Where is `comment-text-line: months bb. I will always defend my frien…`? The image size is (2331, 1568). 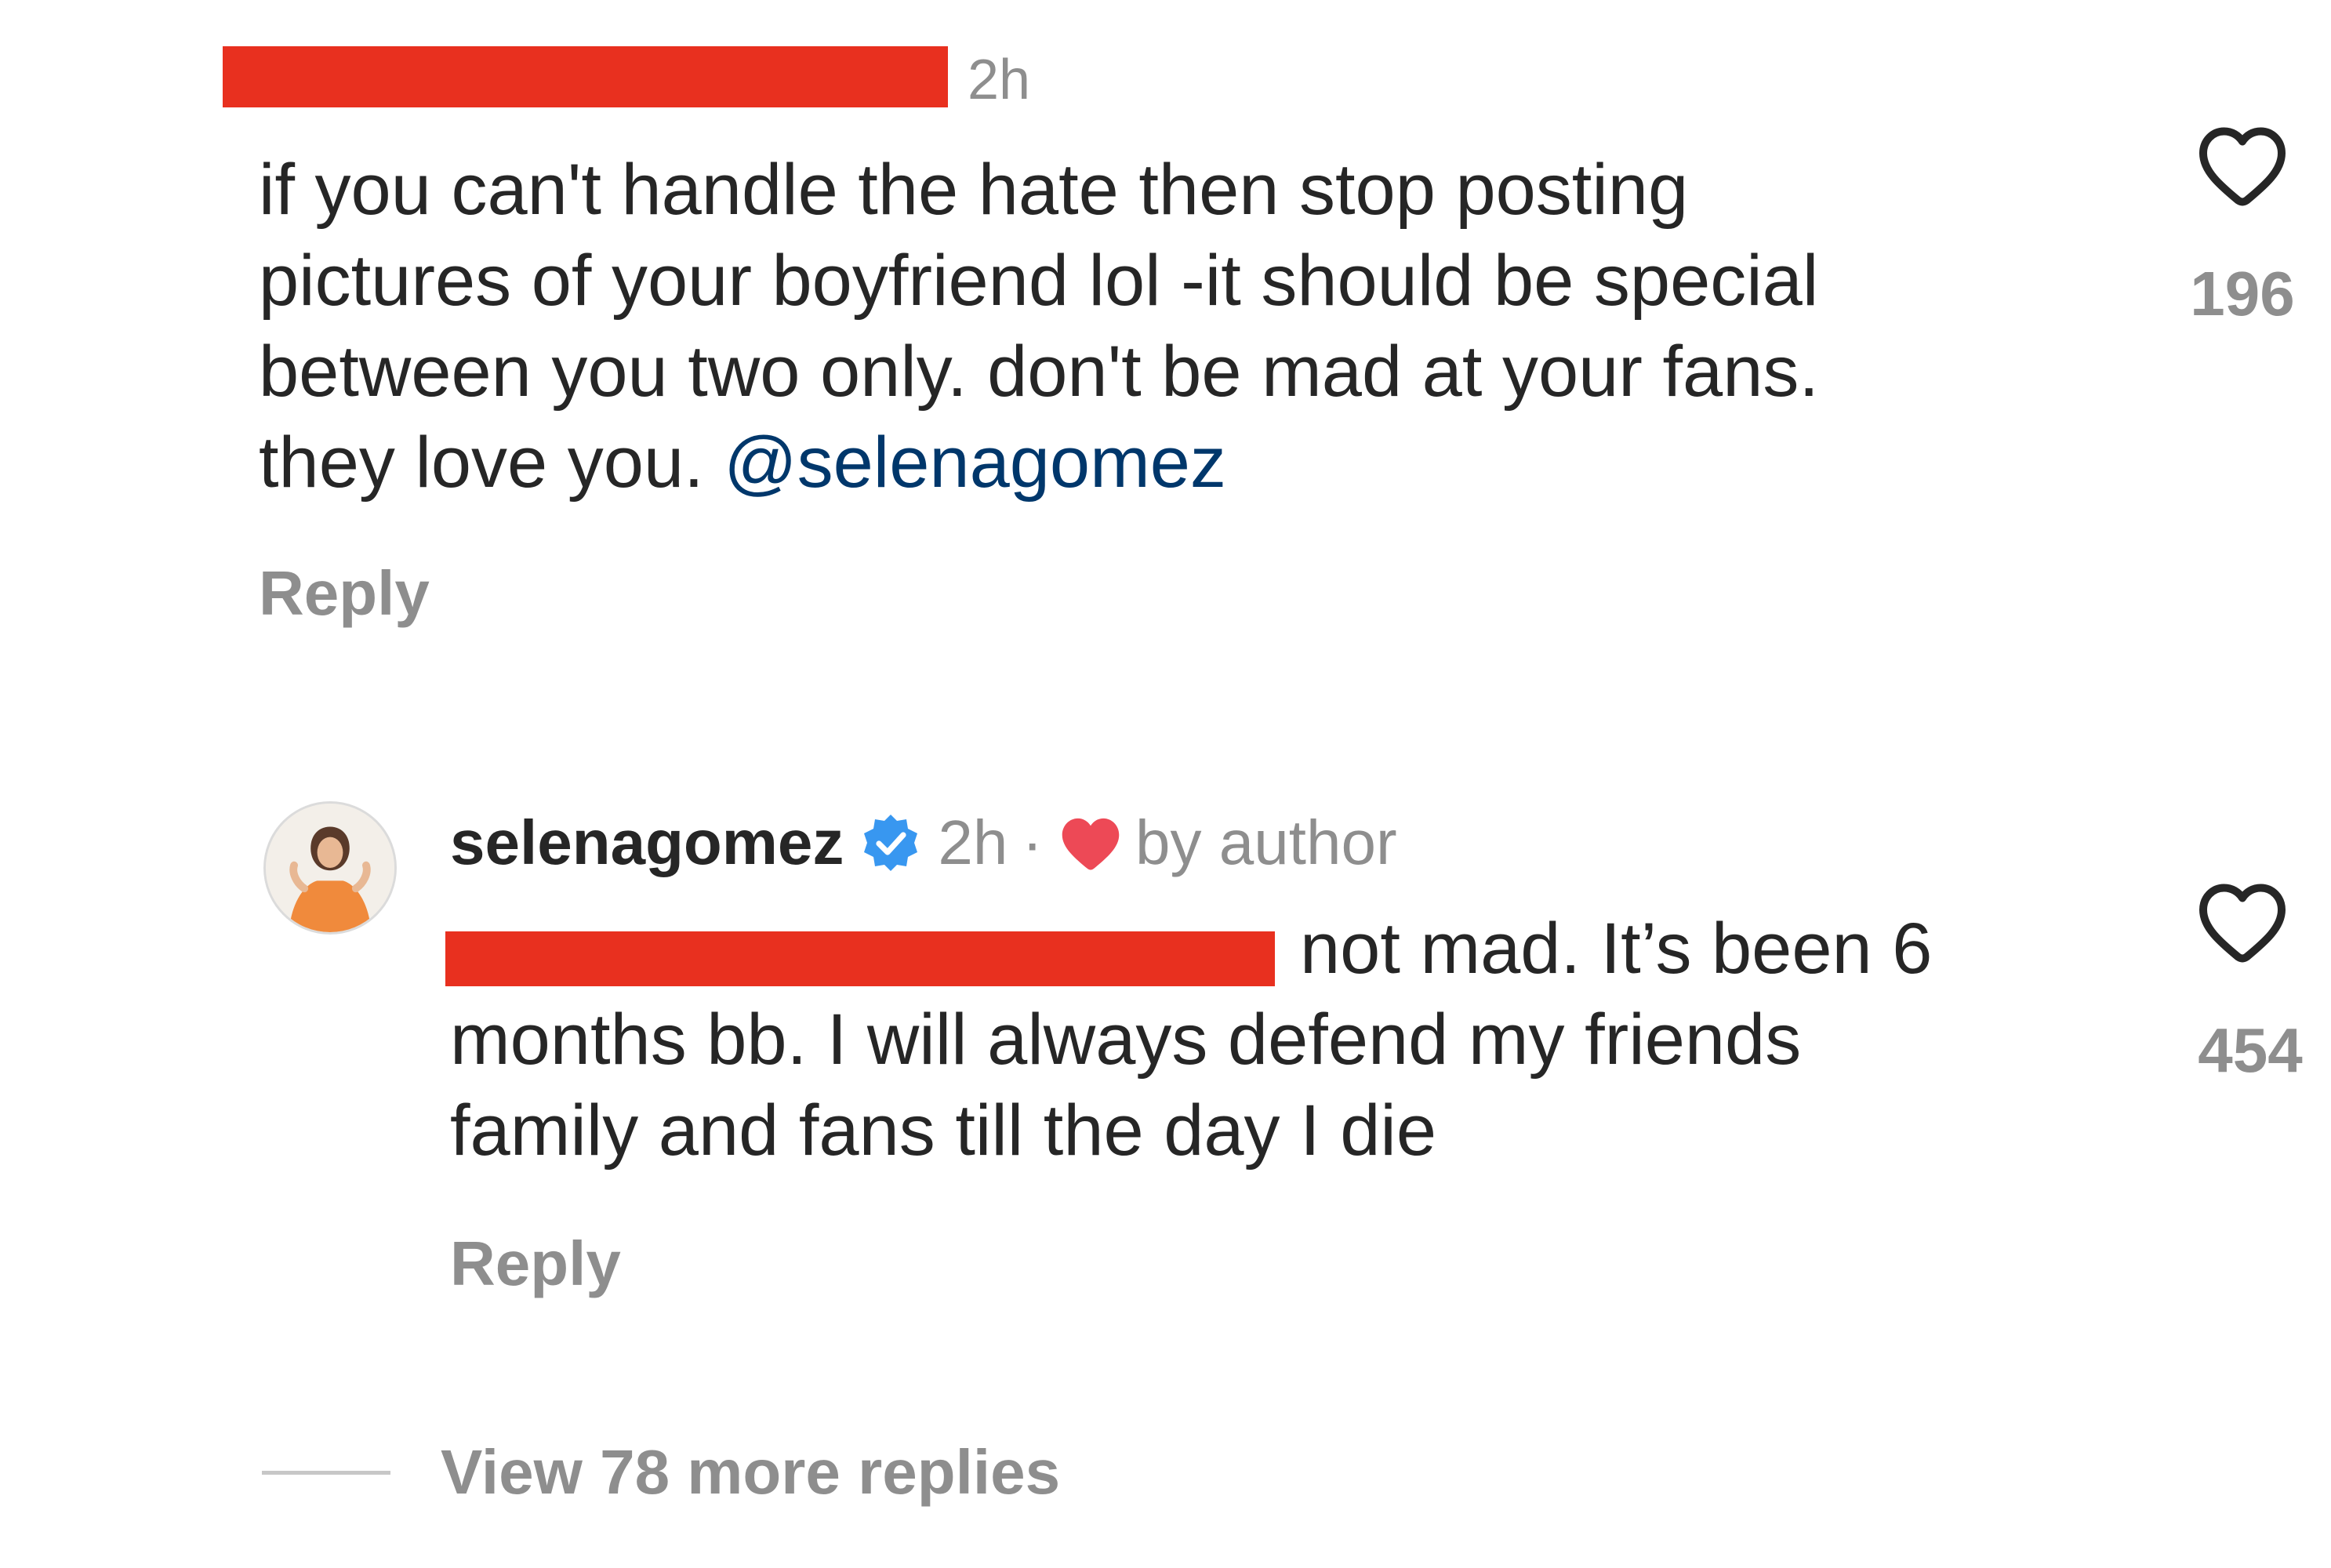
comment-text-line: months bb. I will always defend my frien… is located at coordinates (1126, 1040).